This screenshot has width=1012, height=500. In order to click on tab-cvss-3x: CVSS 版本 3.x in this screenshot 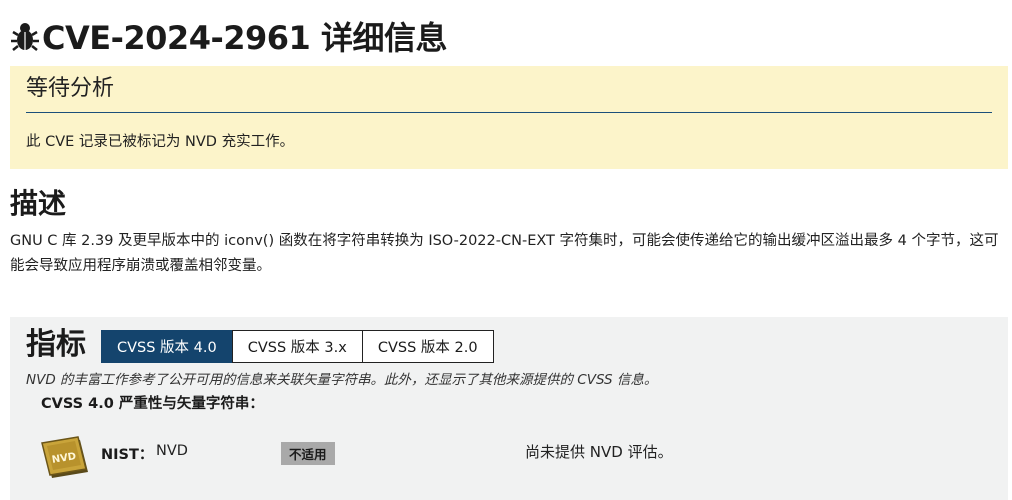, I will do `click(297, 346)`.